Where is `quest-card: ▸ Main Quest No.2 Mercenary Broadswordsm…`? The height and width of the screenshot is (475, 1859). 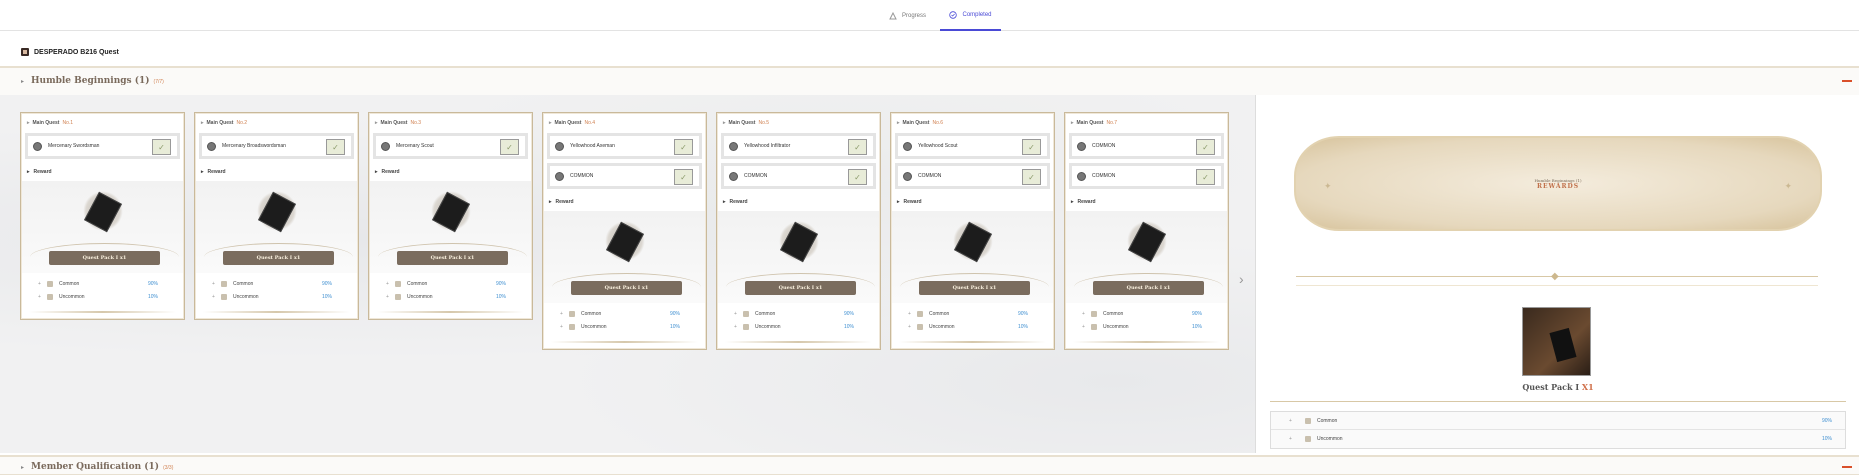
quest-card: ▸ Main Quest No.2 Mercenary Broadswordsm… is located at coordinates (276, 216).